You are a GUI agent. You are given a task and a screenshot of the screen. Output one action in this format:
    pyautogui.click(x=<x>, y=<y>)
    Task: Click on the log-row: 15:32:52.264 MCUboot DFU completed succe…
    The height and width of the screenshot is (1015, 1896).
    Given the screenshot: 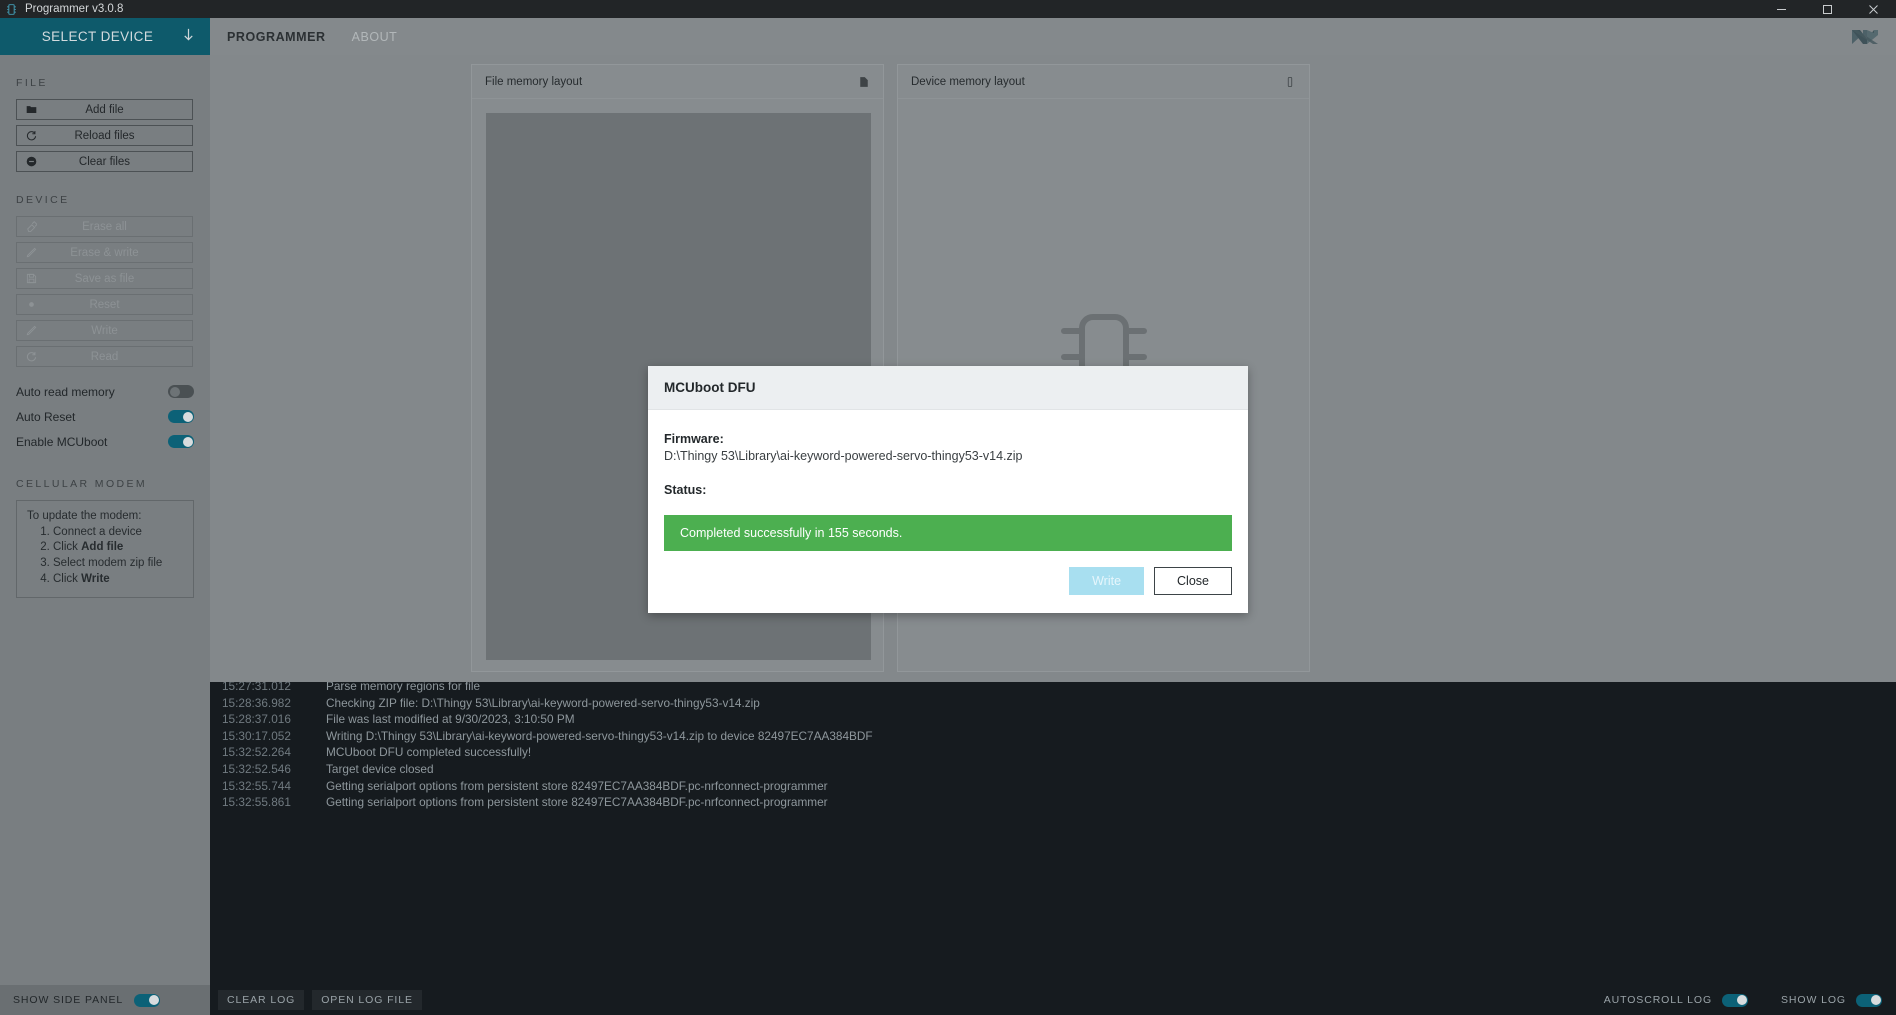 What is the action you would take?
    pyautogui.click(x=1053, y=752)
    